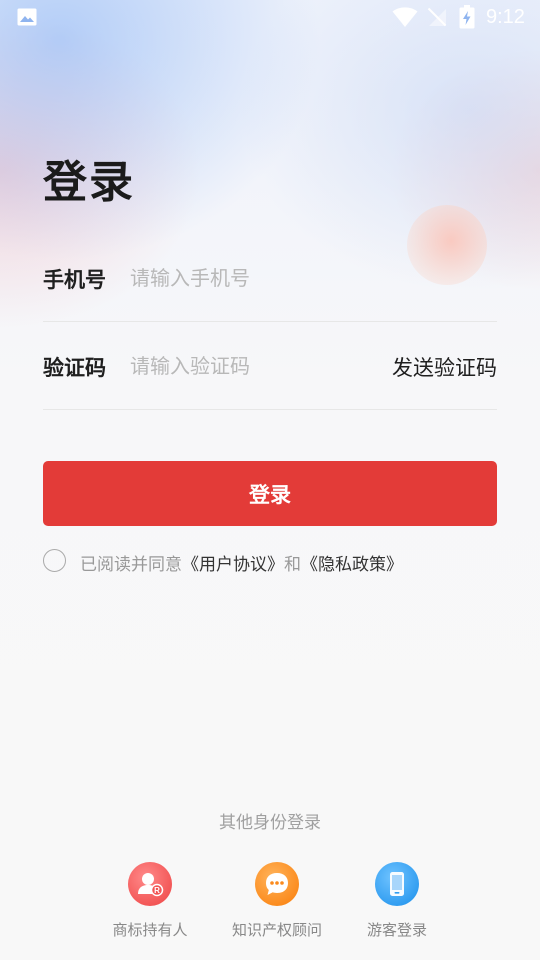 This screenshot has height=960, width=540. I want to click on phone-row: 手机号, so click(270, 278).